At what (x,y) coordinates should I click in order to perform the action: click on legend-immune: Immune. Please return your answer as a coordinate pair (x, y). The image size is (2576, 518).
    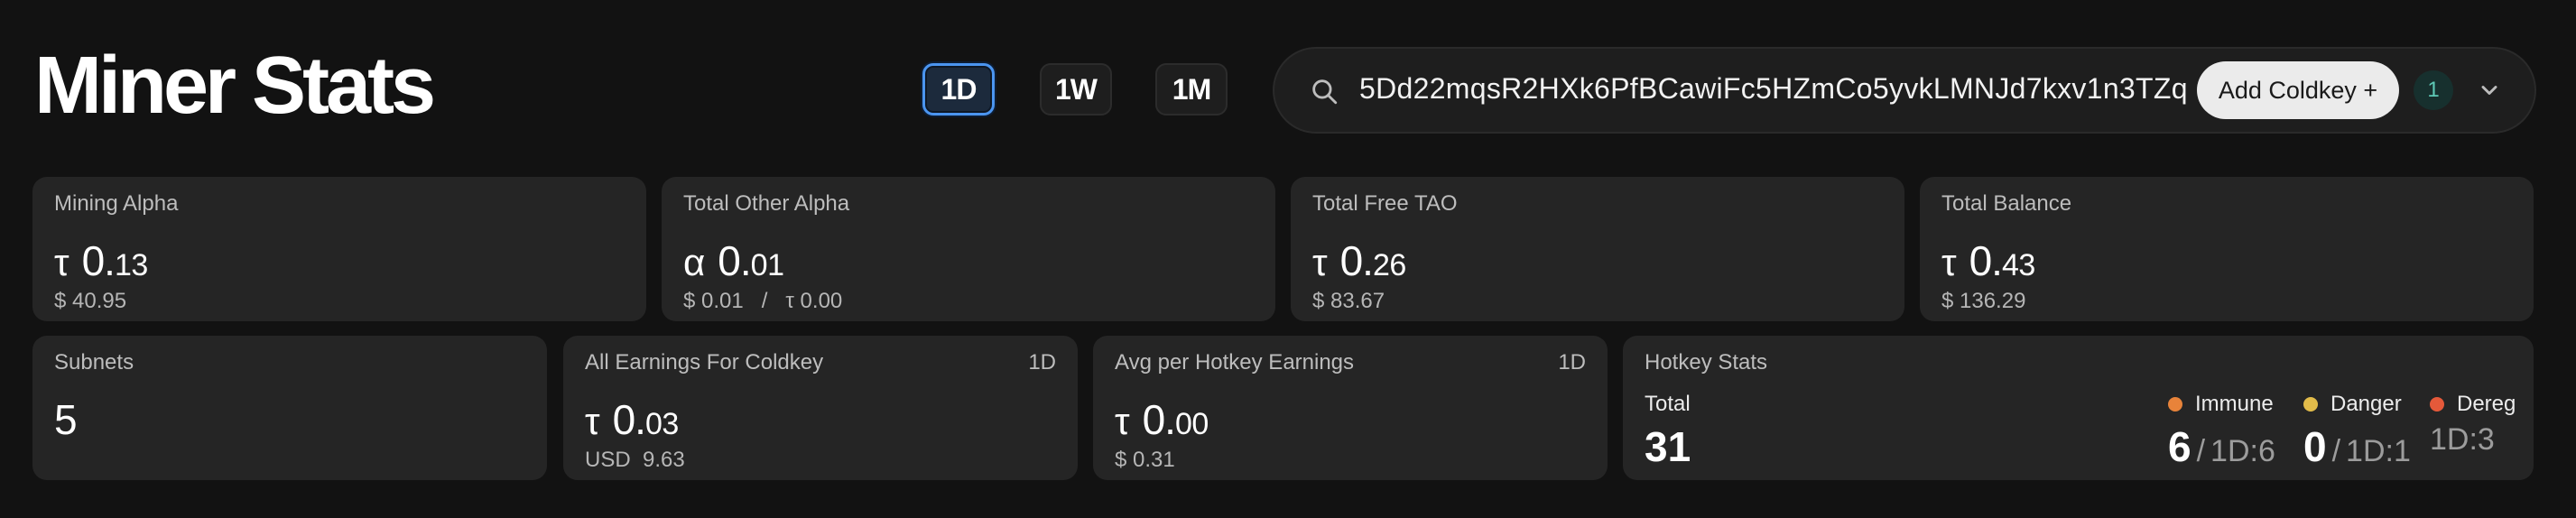
    Looking at the image, I should click on (2221, 404).